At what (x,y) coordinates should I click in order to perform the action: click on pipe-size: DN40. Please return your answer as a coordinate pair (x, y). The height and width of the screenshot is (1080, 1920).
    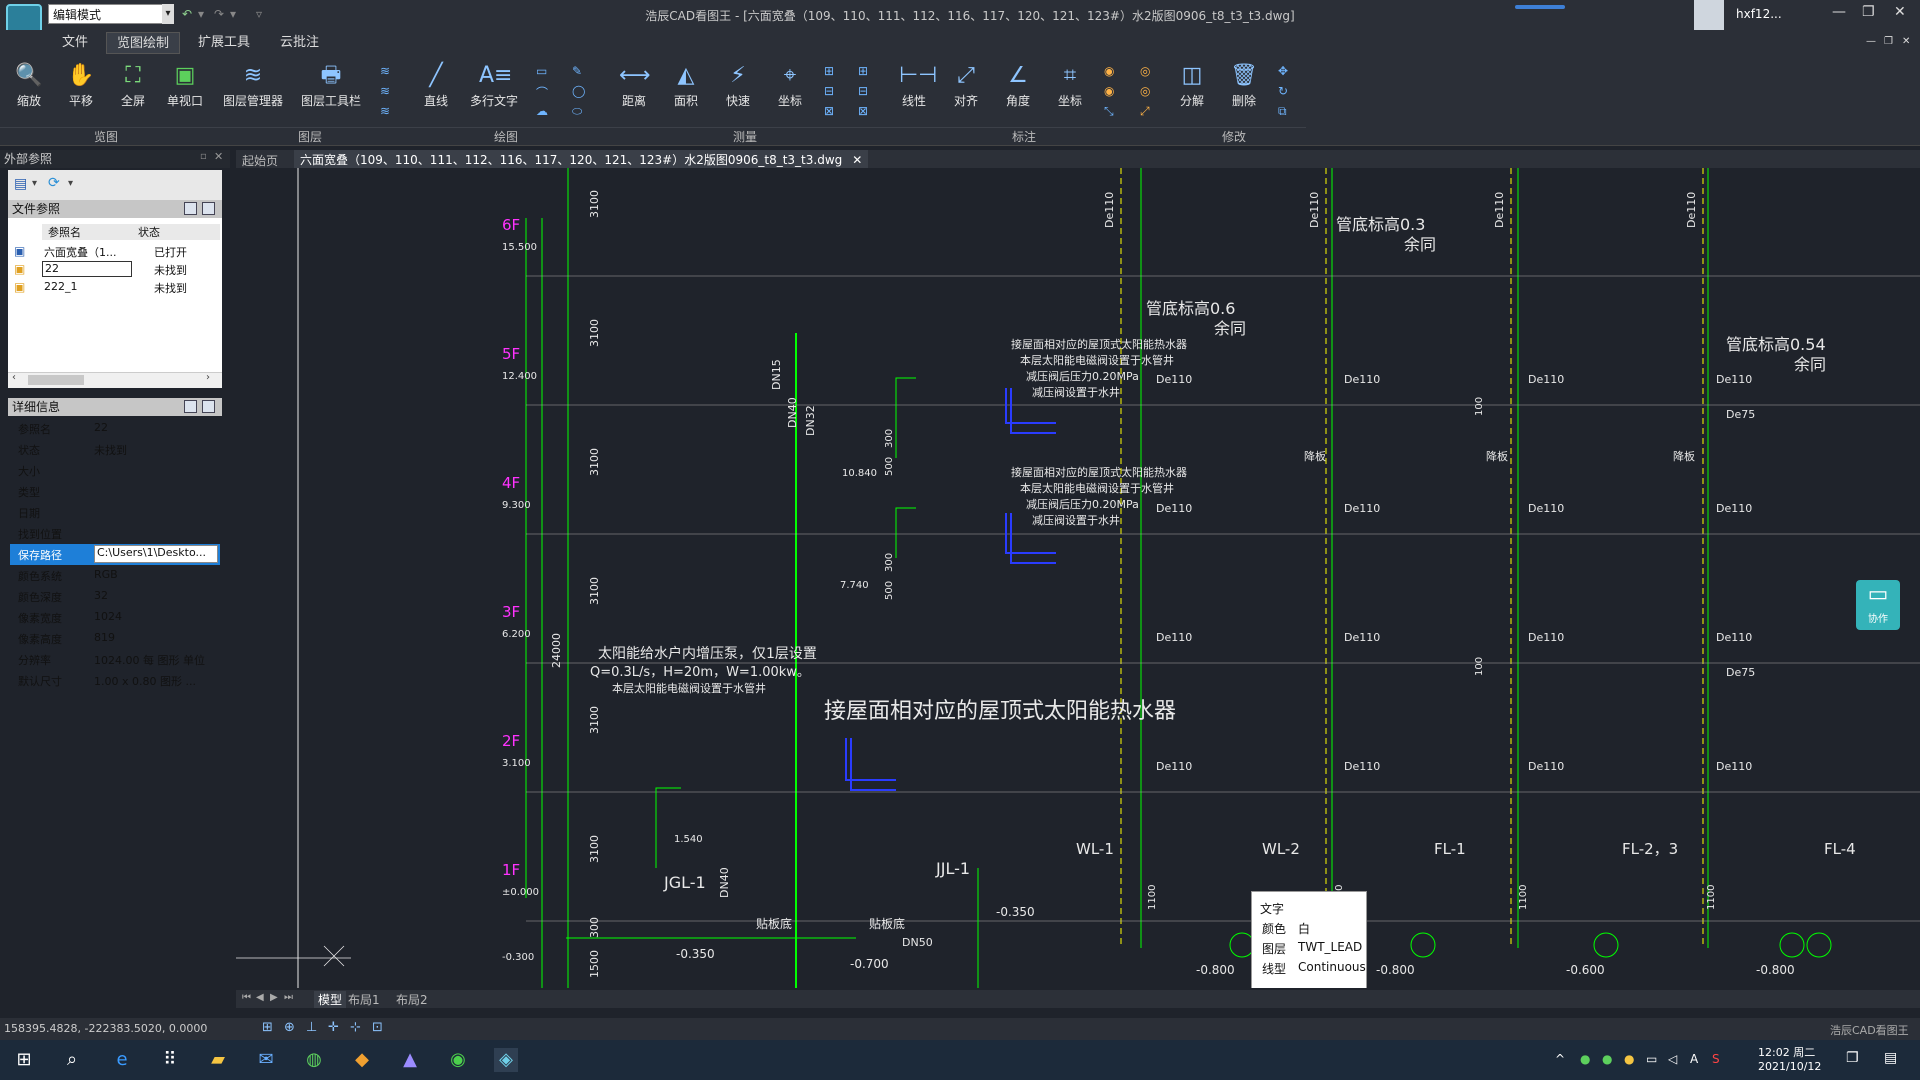
    Looking at the image, I should click on (792, 412).